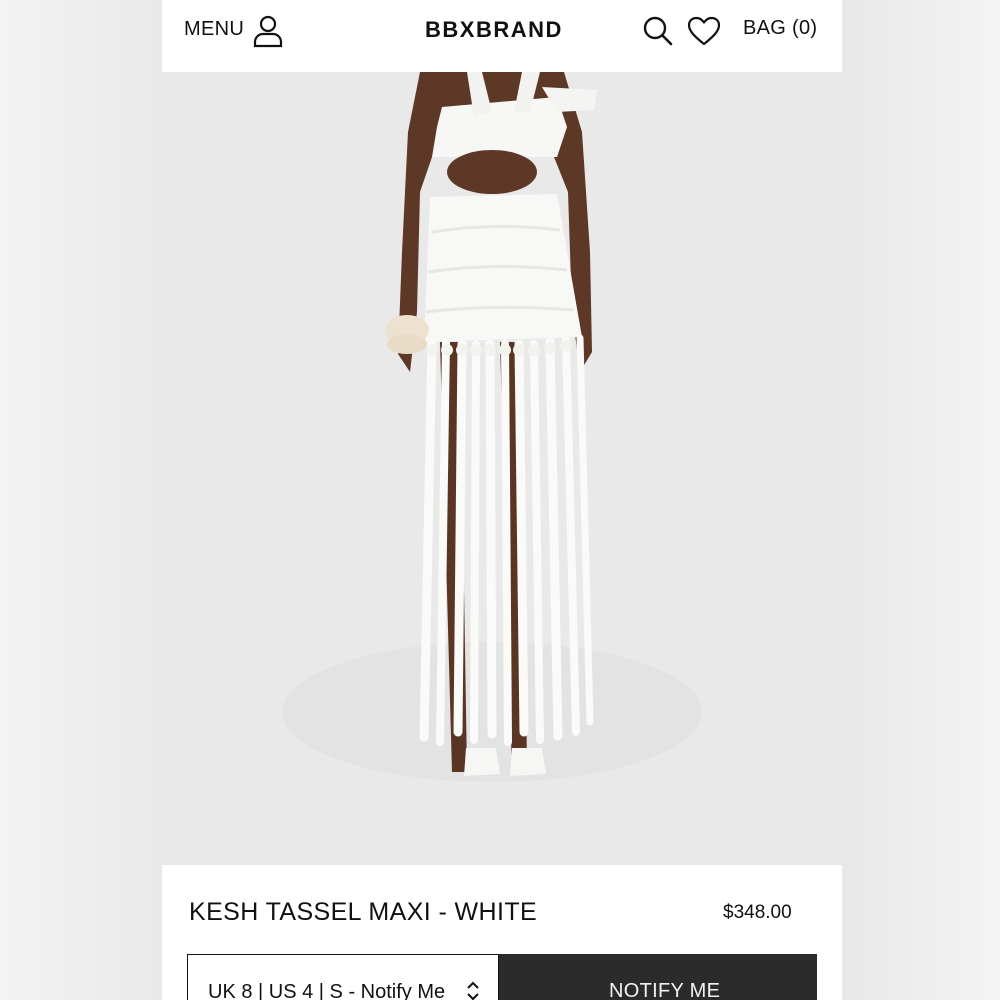 The height and width of the screenshot is (1000, 1000). Describe the element at coordinates (757, 912) in the screenshot. I see `product-price: $348.00` at that location.